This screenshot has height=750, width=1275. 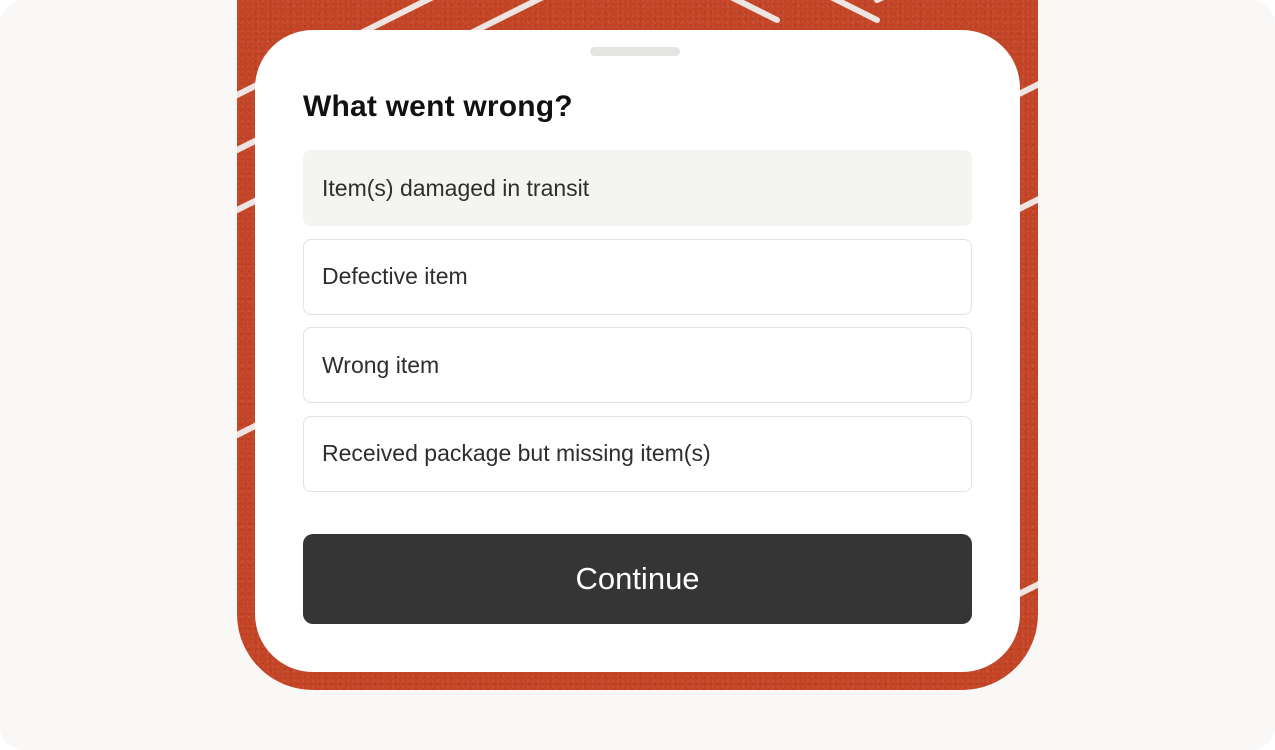 I want to click on sheet-grabber-handle, so click(x=635, y=51).